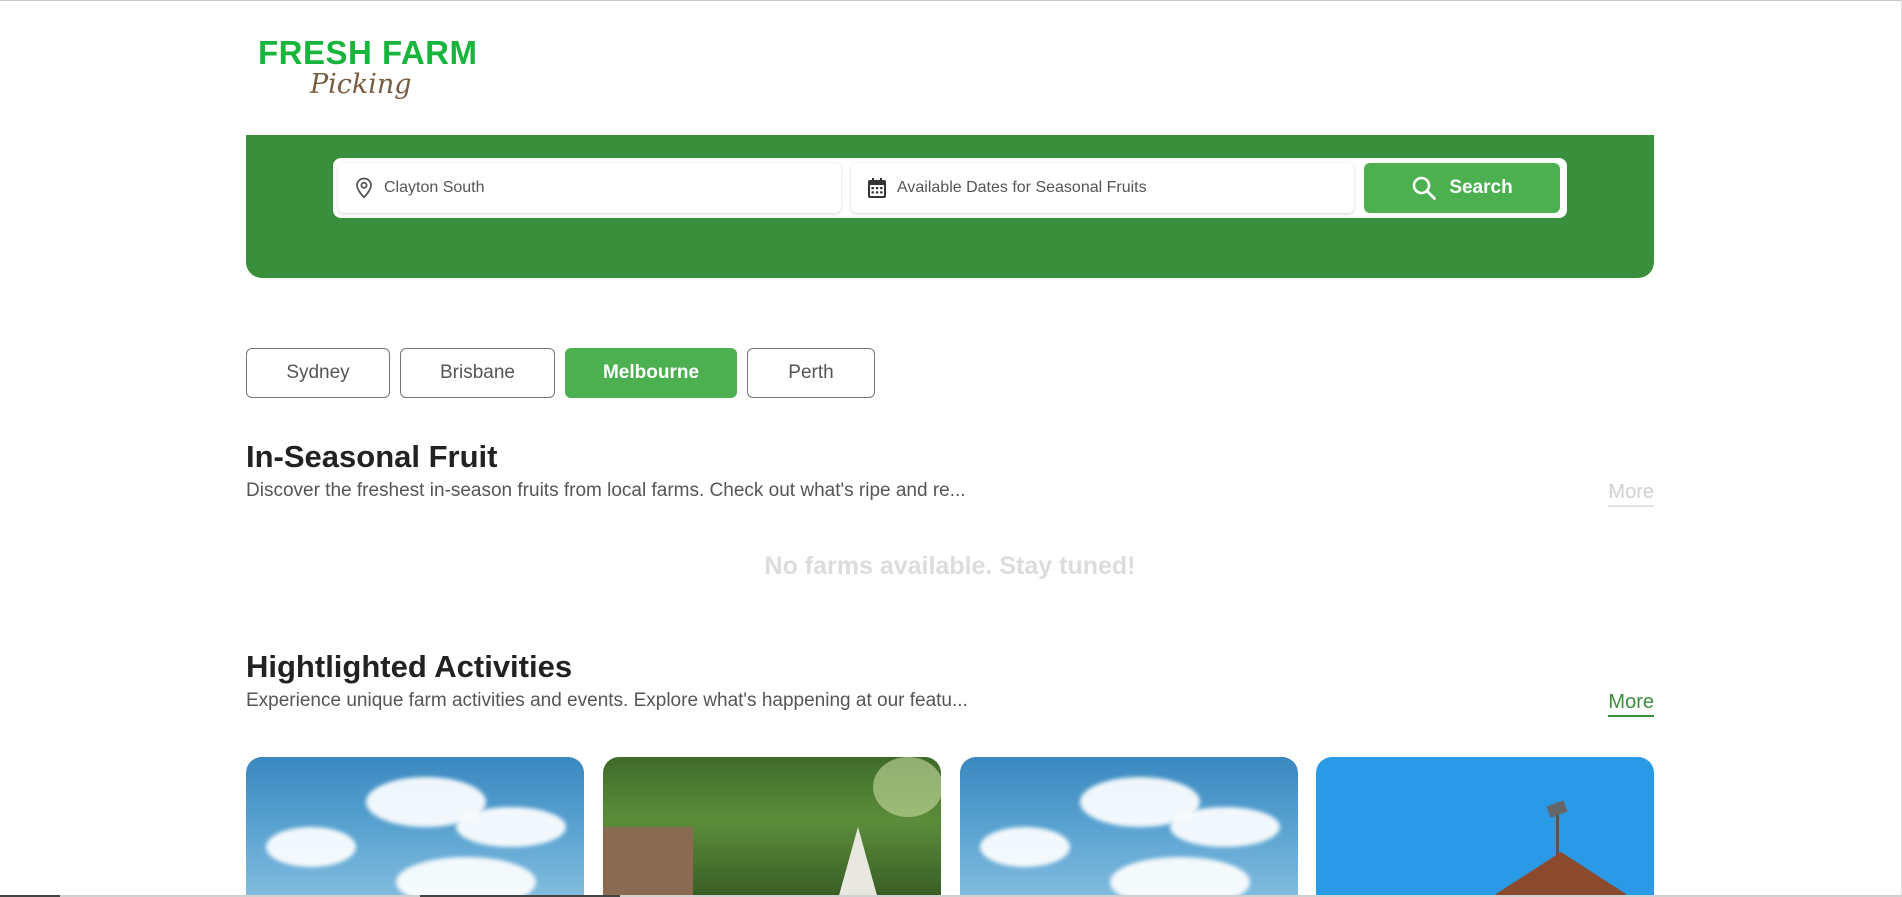  Describe the element at coordinates (589, 188) in the screenshot. I see `location-field: Clayton South` at that location.